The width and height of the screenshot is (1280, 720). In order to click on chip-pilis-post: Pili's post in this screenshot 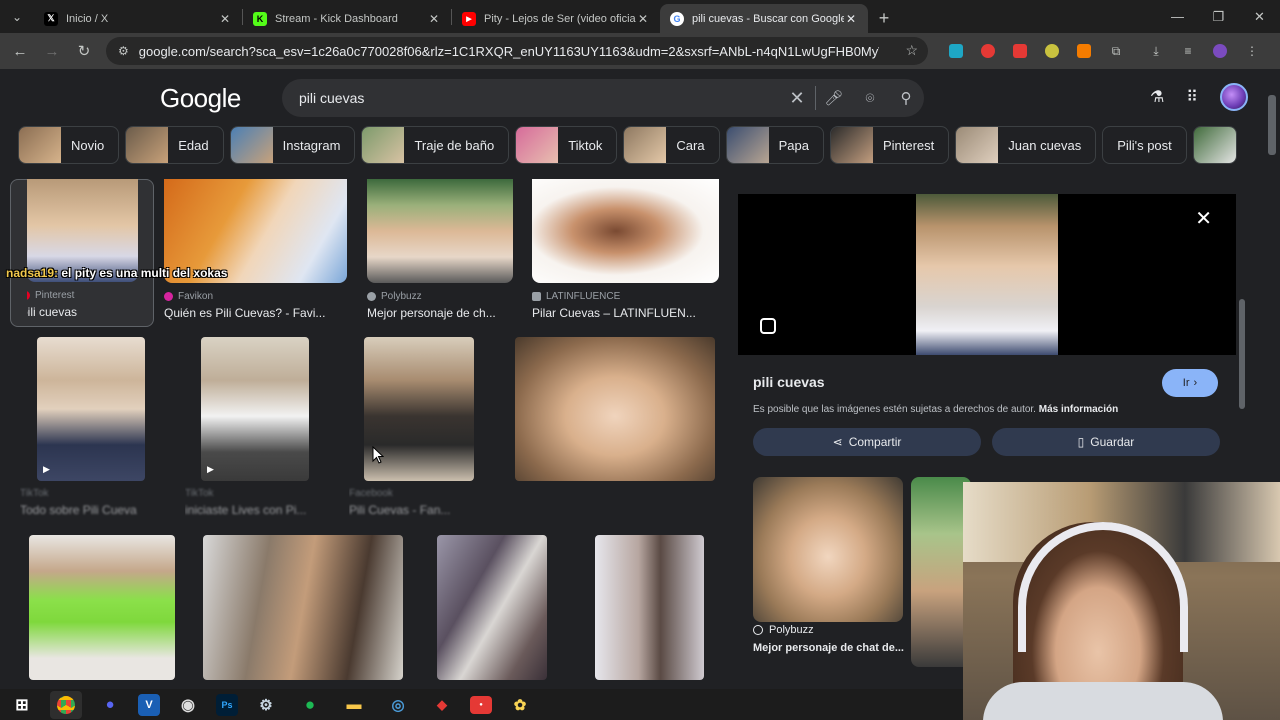, I will do `click(1144, 145)`.